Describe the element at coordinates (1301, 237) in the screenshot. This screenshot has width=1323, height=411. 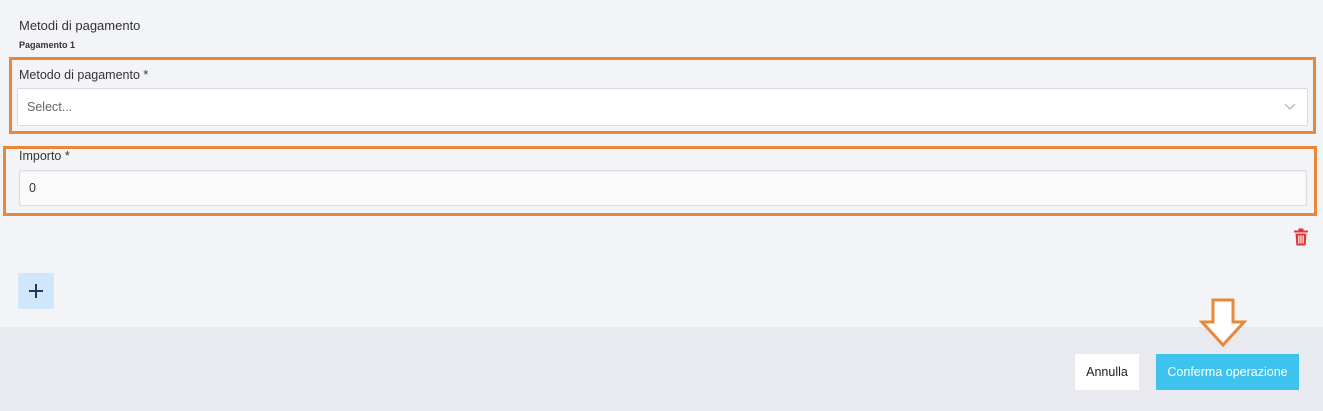
I see `trash-icon` at that location.